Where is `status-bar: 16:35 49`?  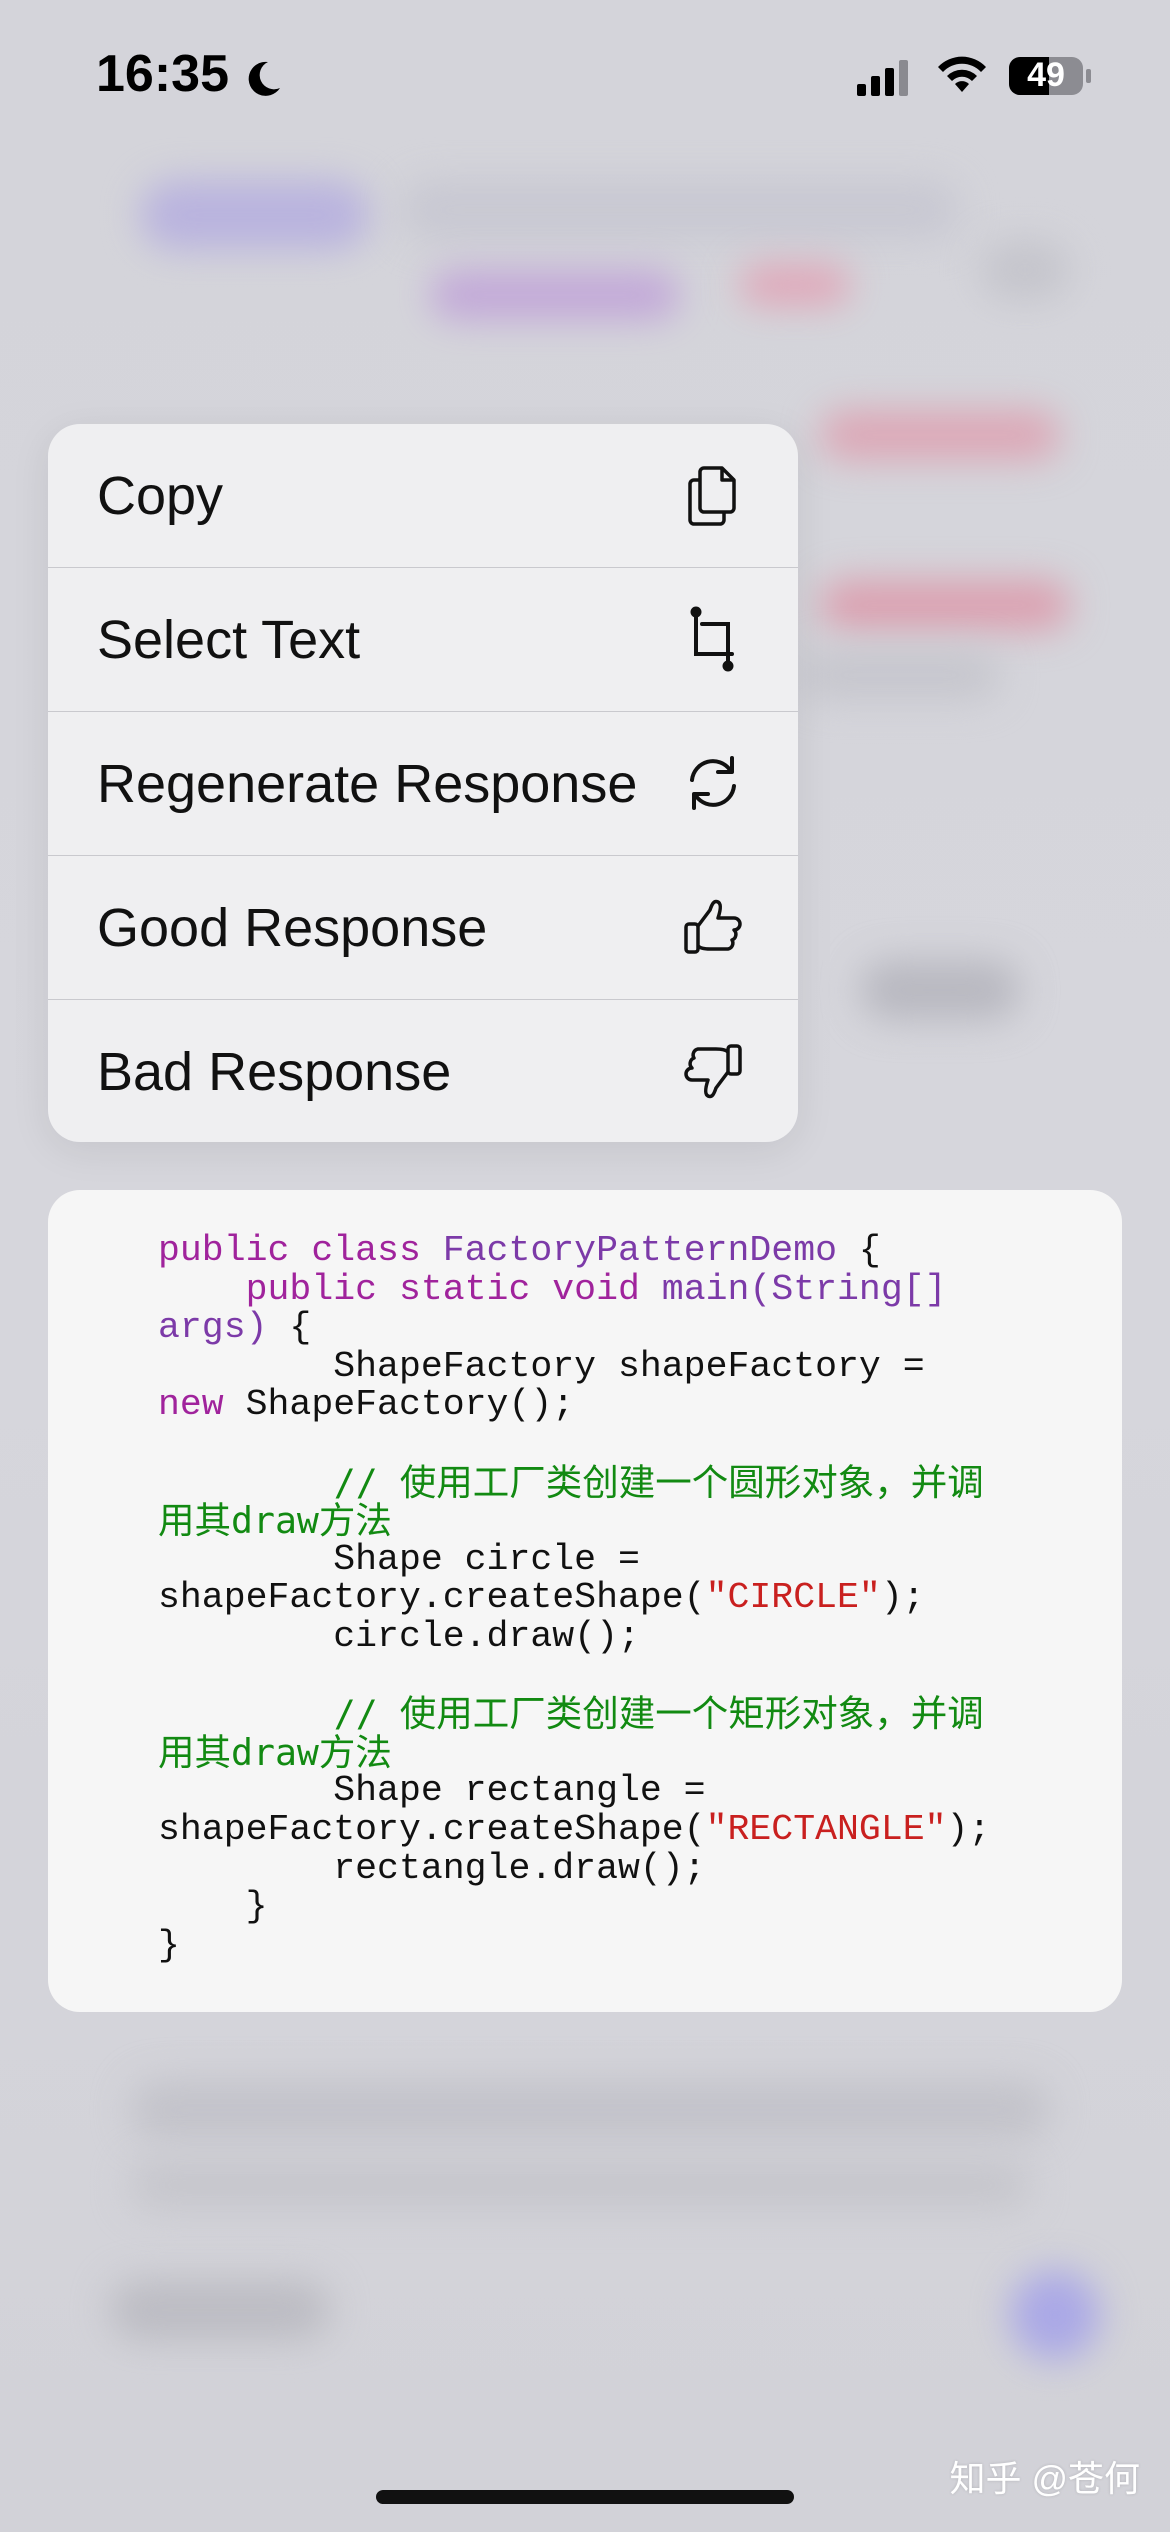 status-bar: 16:35 49 is located at coordinates (585, 75).